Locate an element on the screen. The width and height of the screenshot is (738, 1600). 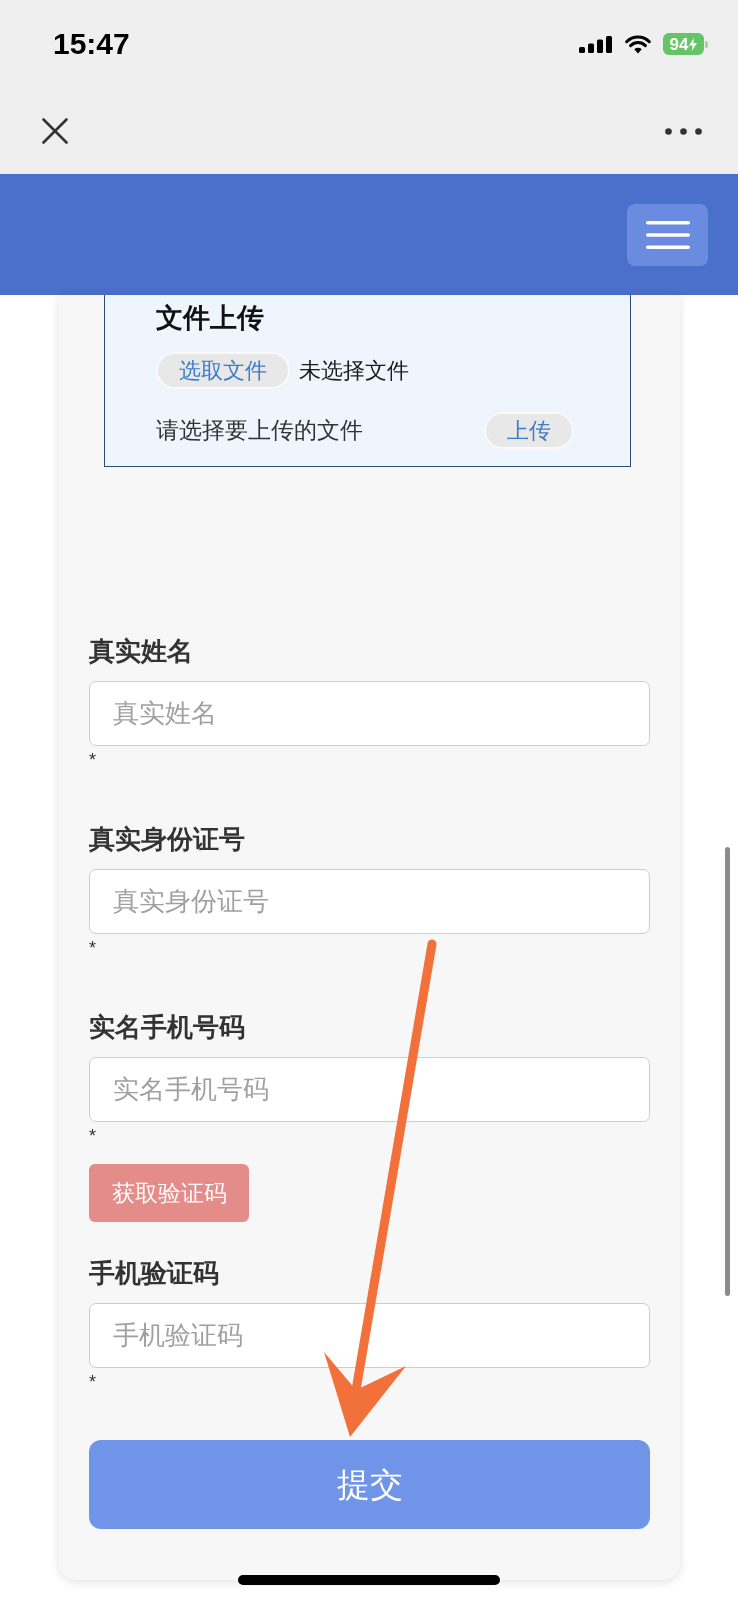
menu-icon is located at coordinates (667, 234).